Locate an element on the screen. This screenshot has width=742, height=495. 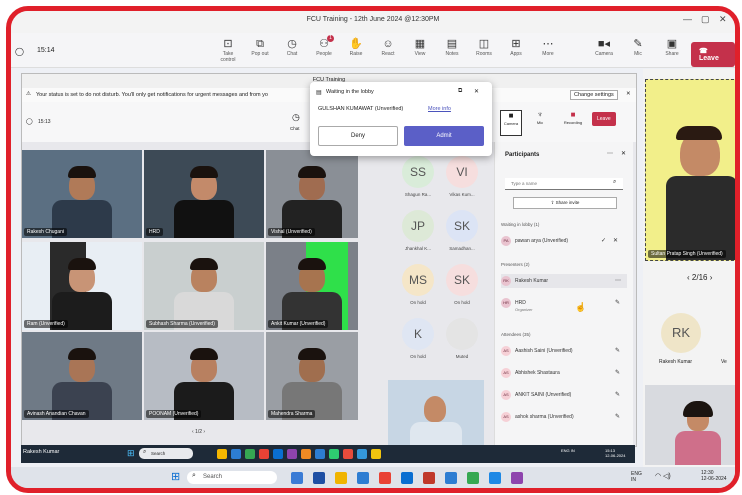
change-settings-button: Change settings is located at coordinates (594, 95).